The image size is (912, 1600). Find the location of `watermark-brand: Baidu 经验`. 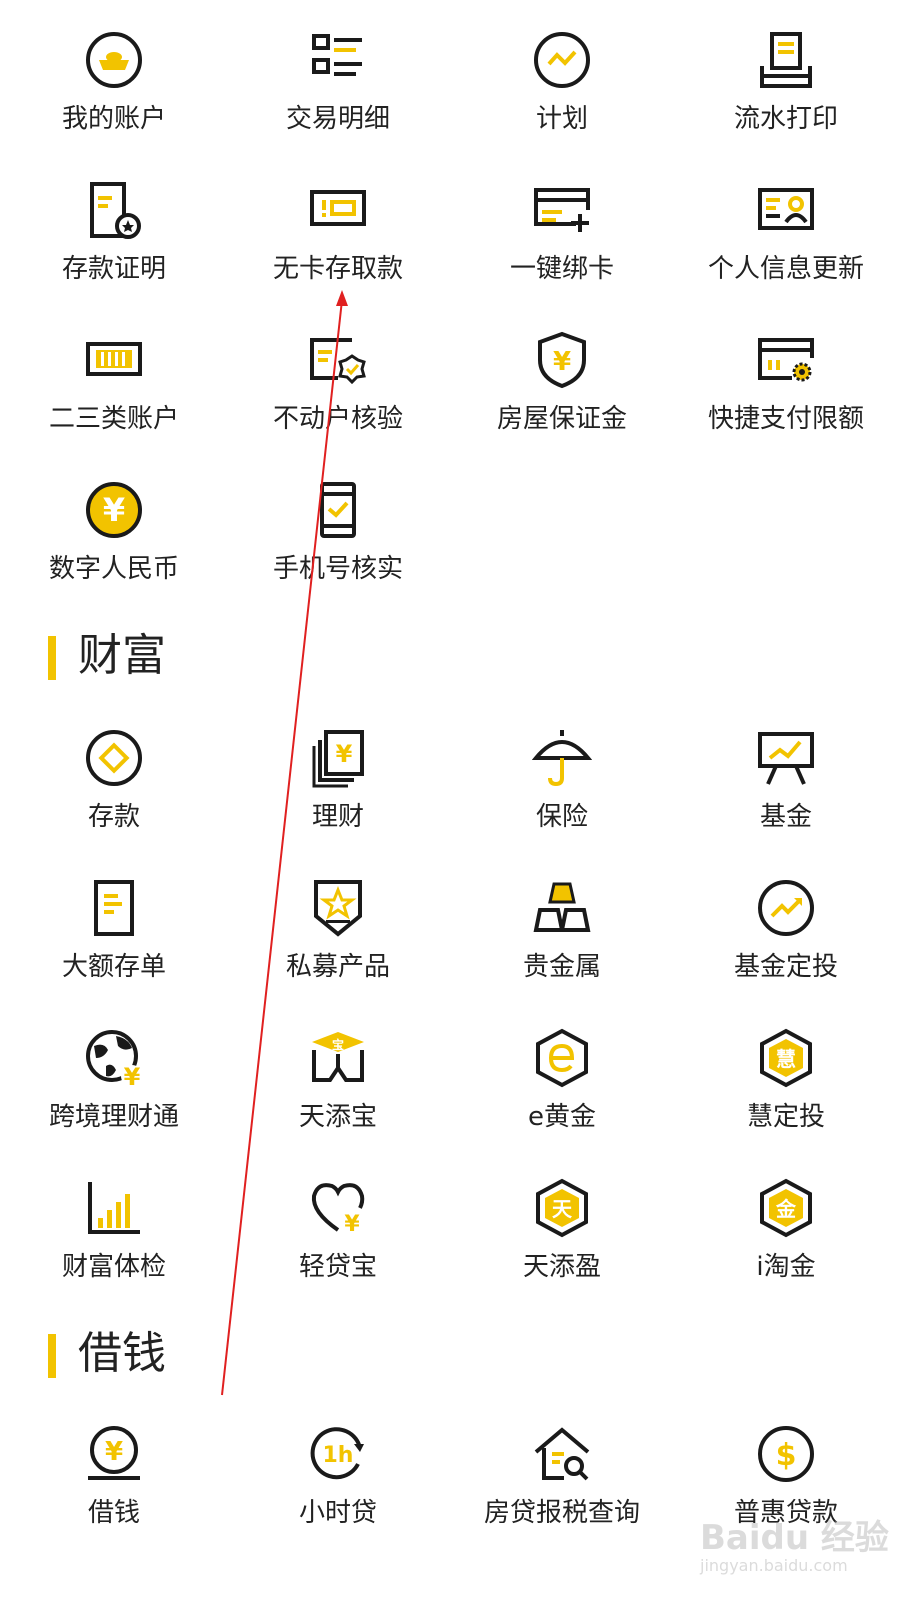

watermark-brand: Baidu 经验 is located at coordinates (794, 1538).